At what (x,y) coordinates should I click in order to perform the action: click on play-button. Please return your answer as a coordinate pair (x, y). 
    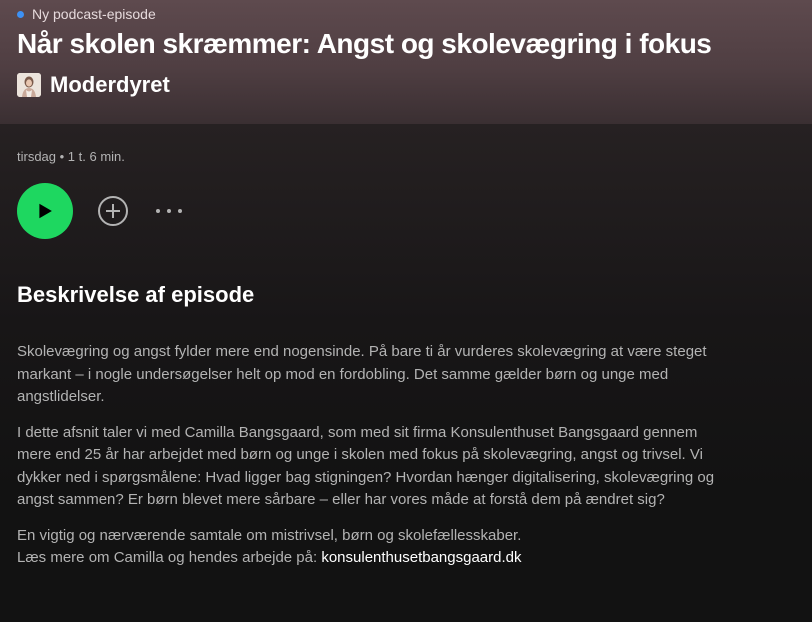
    Looking at the image, I should click on (45, 211).